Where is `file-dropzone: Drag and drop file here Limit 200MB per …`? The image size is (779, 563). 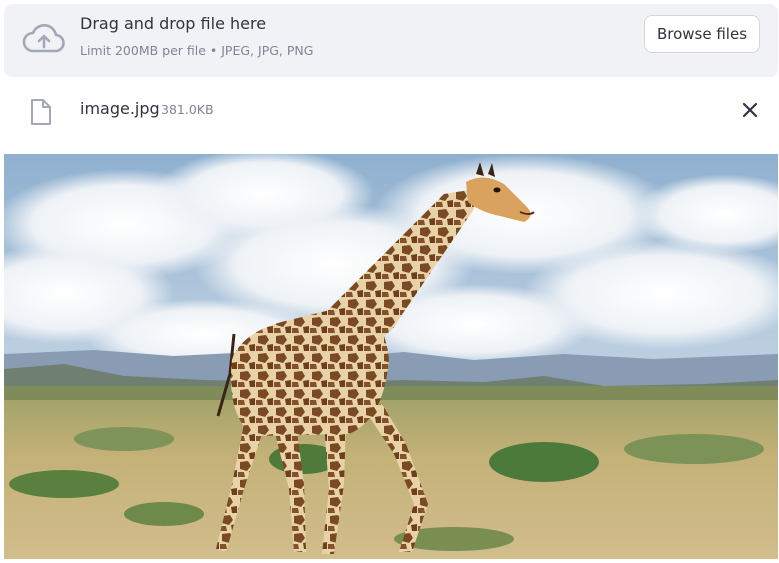
file-dropzone: Drag and drop file here Limit 200MB per … is located at coordinates (391, 40).